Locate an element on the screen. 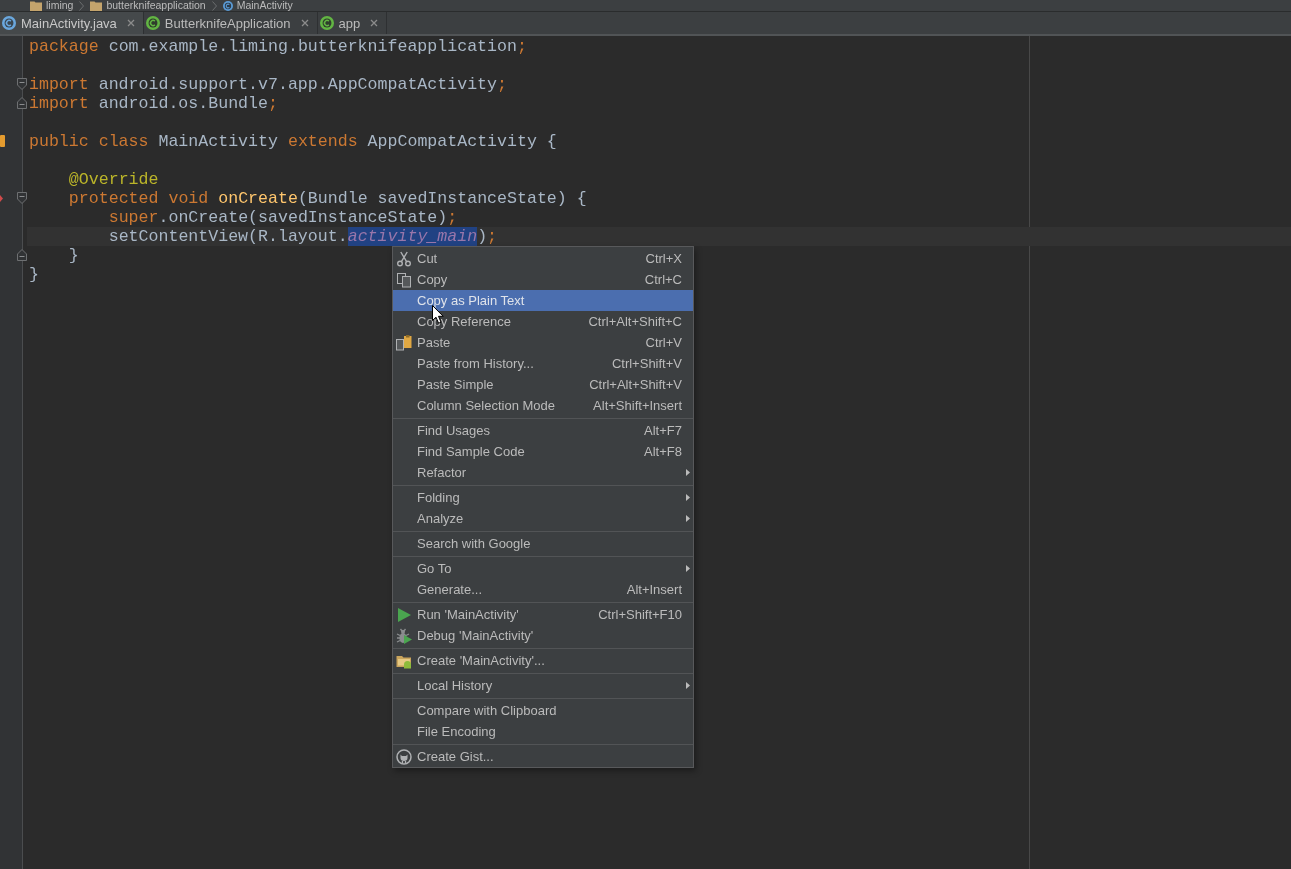 This screenshot has width=1291, height=869. menu-item: Copy Ctrl+C is located at coordinates (543, 279).